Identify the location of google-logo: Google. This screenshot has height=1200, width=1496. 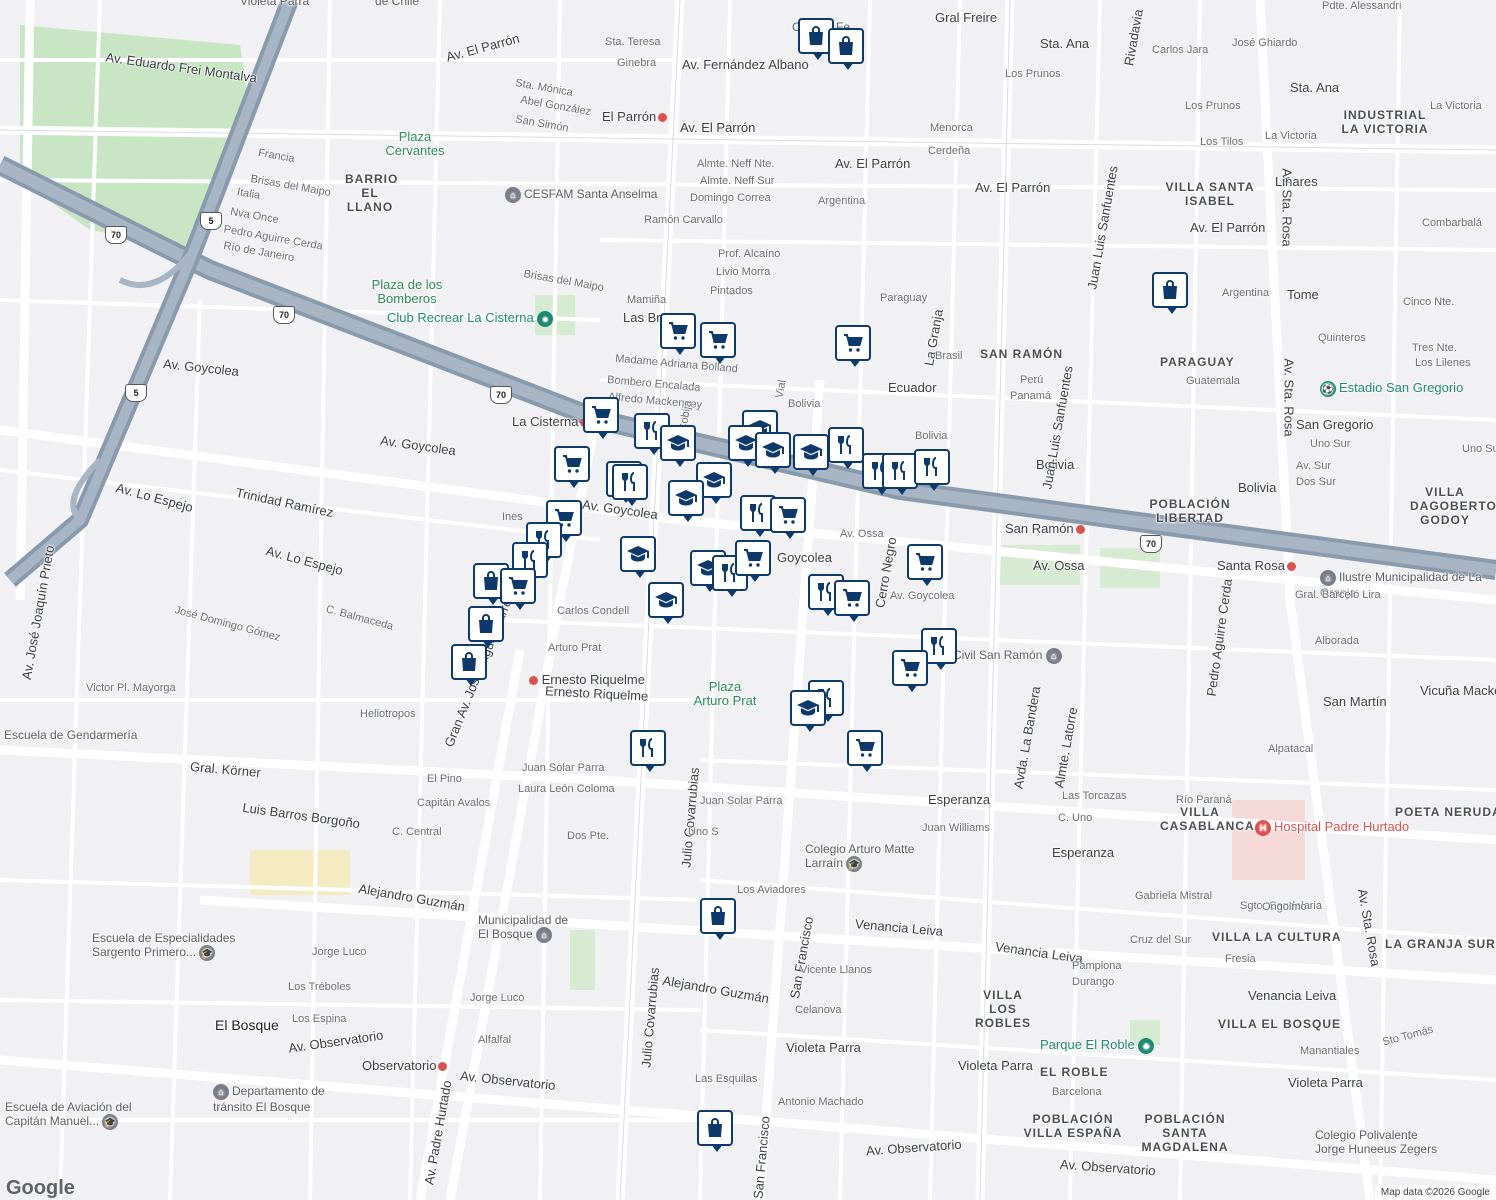
(40, 1188).